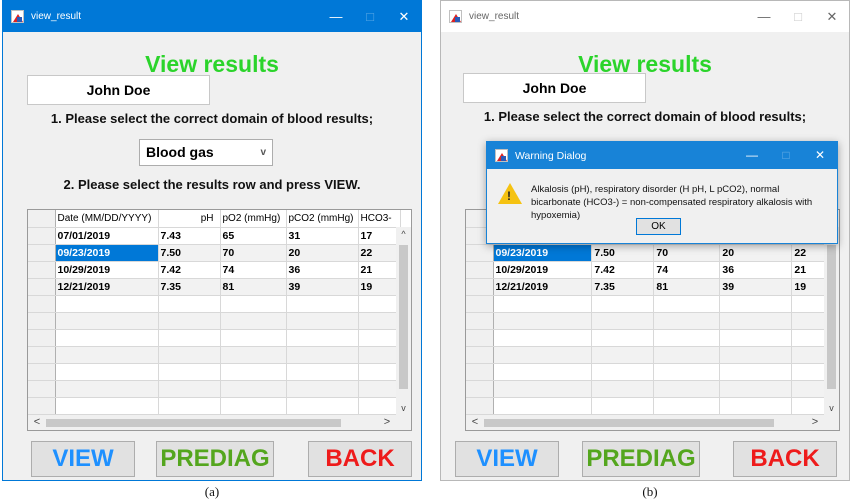  What do you see at coordinates (831, 321) in the screenshot?
I see `vertical-scrollbar: ^ v` at bounding box center [831, 321].